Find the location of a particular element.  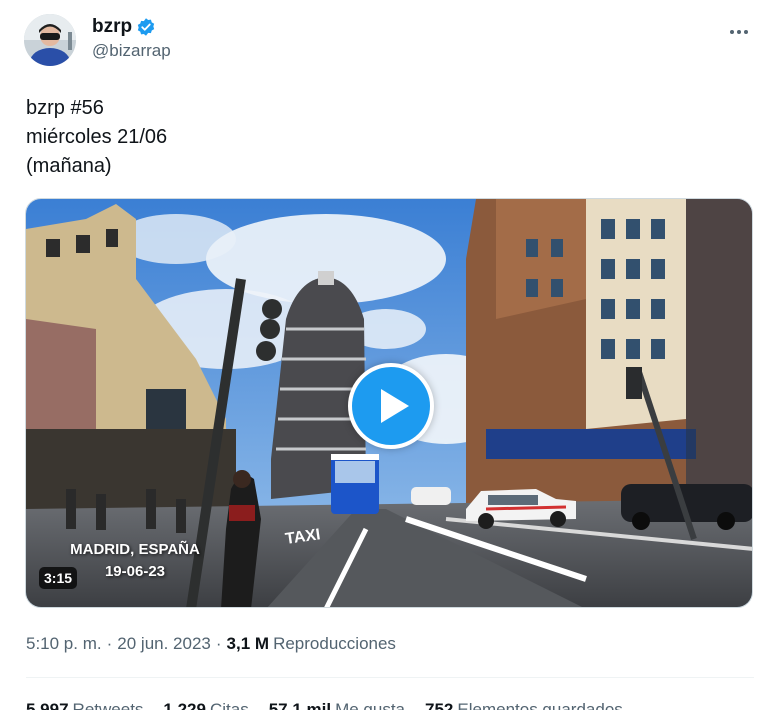

views-label: Reproducciones is located at coordinates (334, 643).